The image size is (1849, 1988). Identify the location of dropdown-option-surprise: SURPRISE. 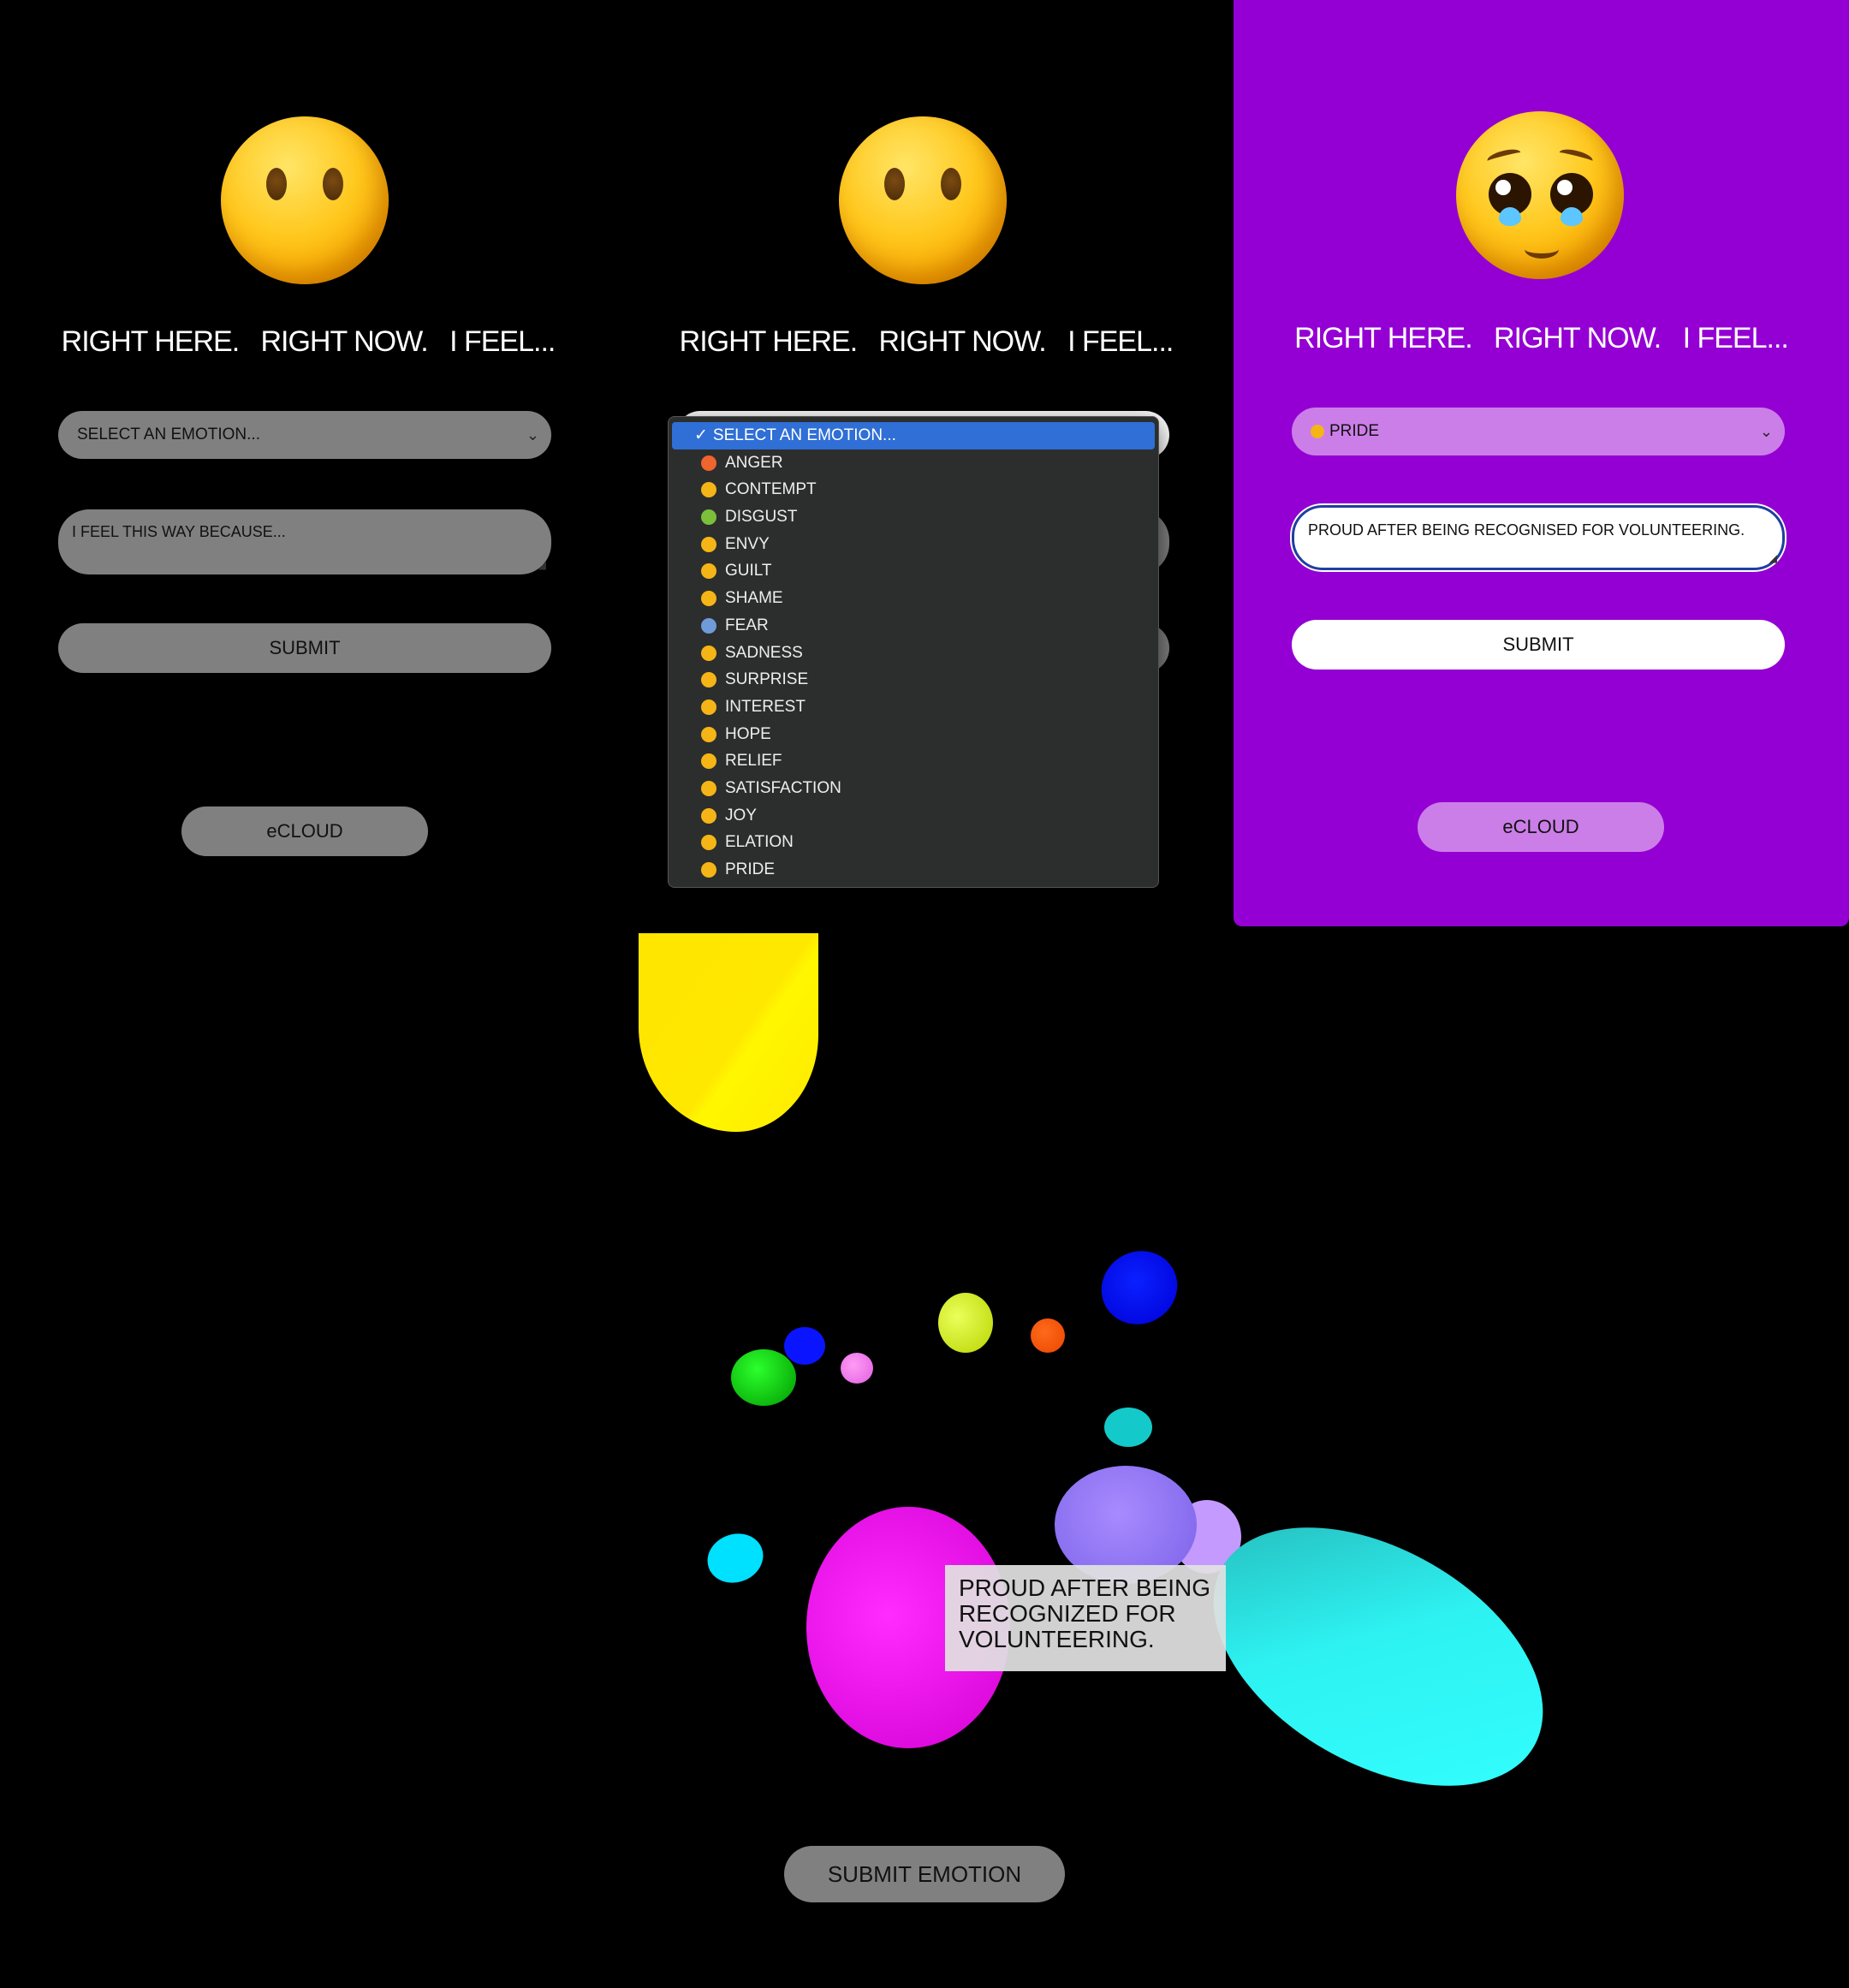
(913, 679).